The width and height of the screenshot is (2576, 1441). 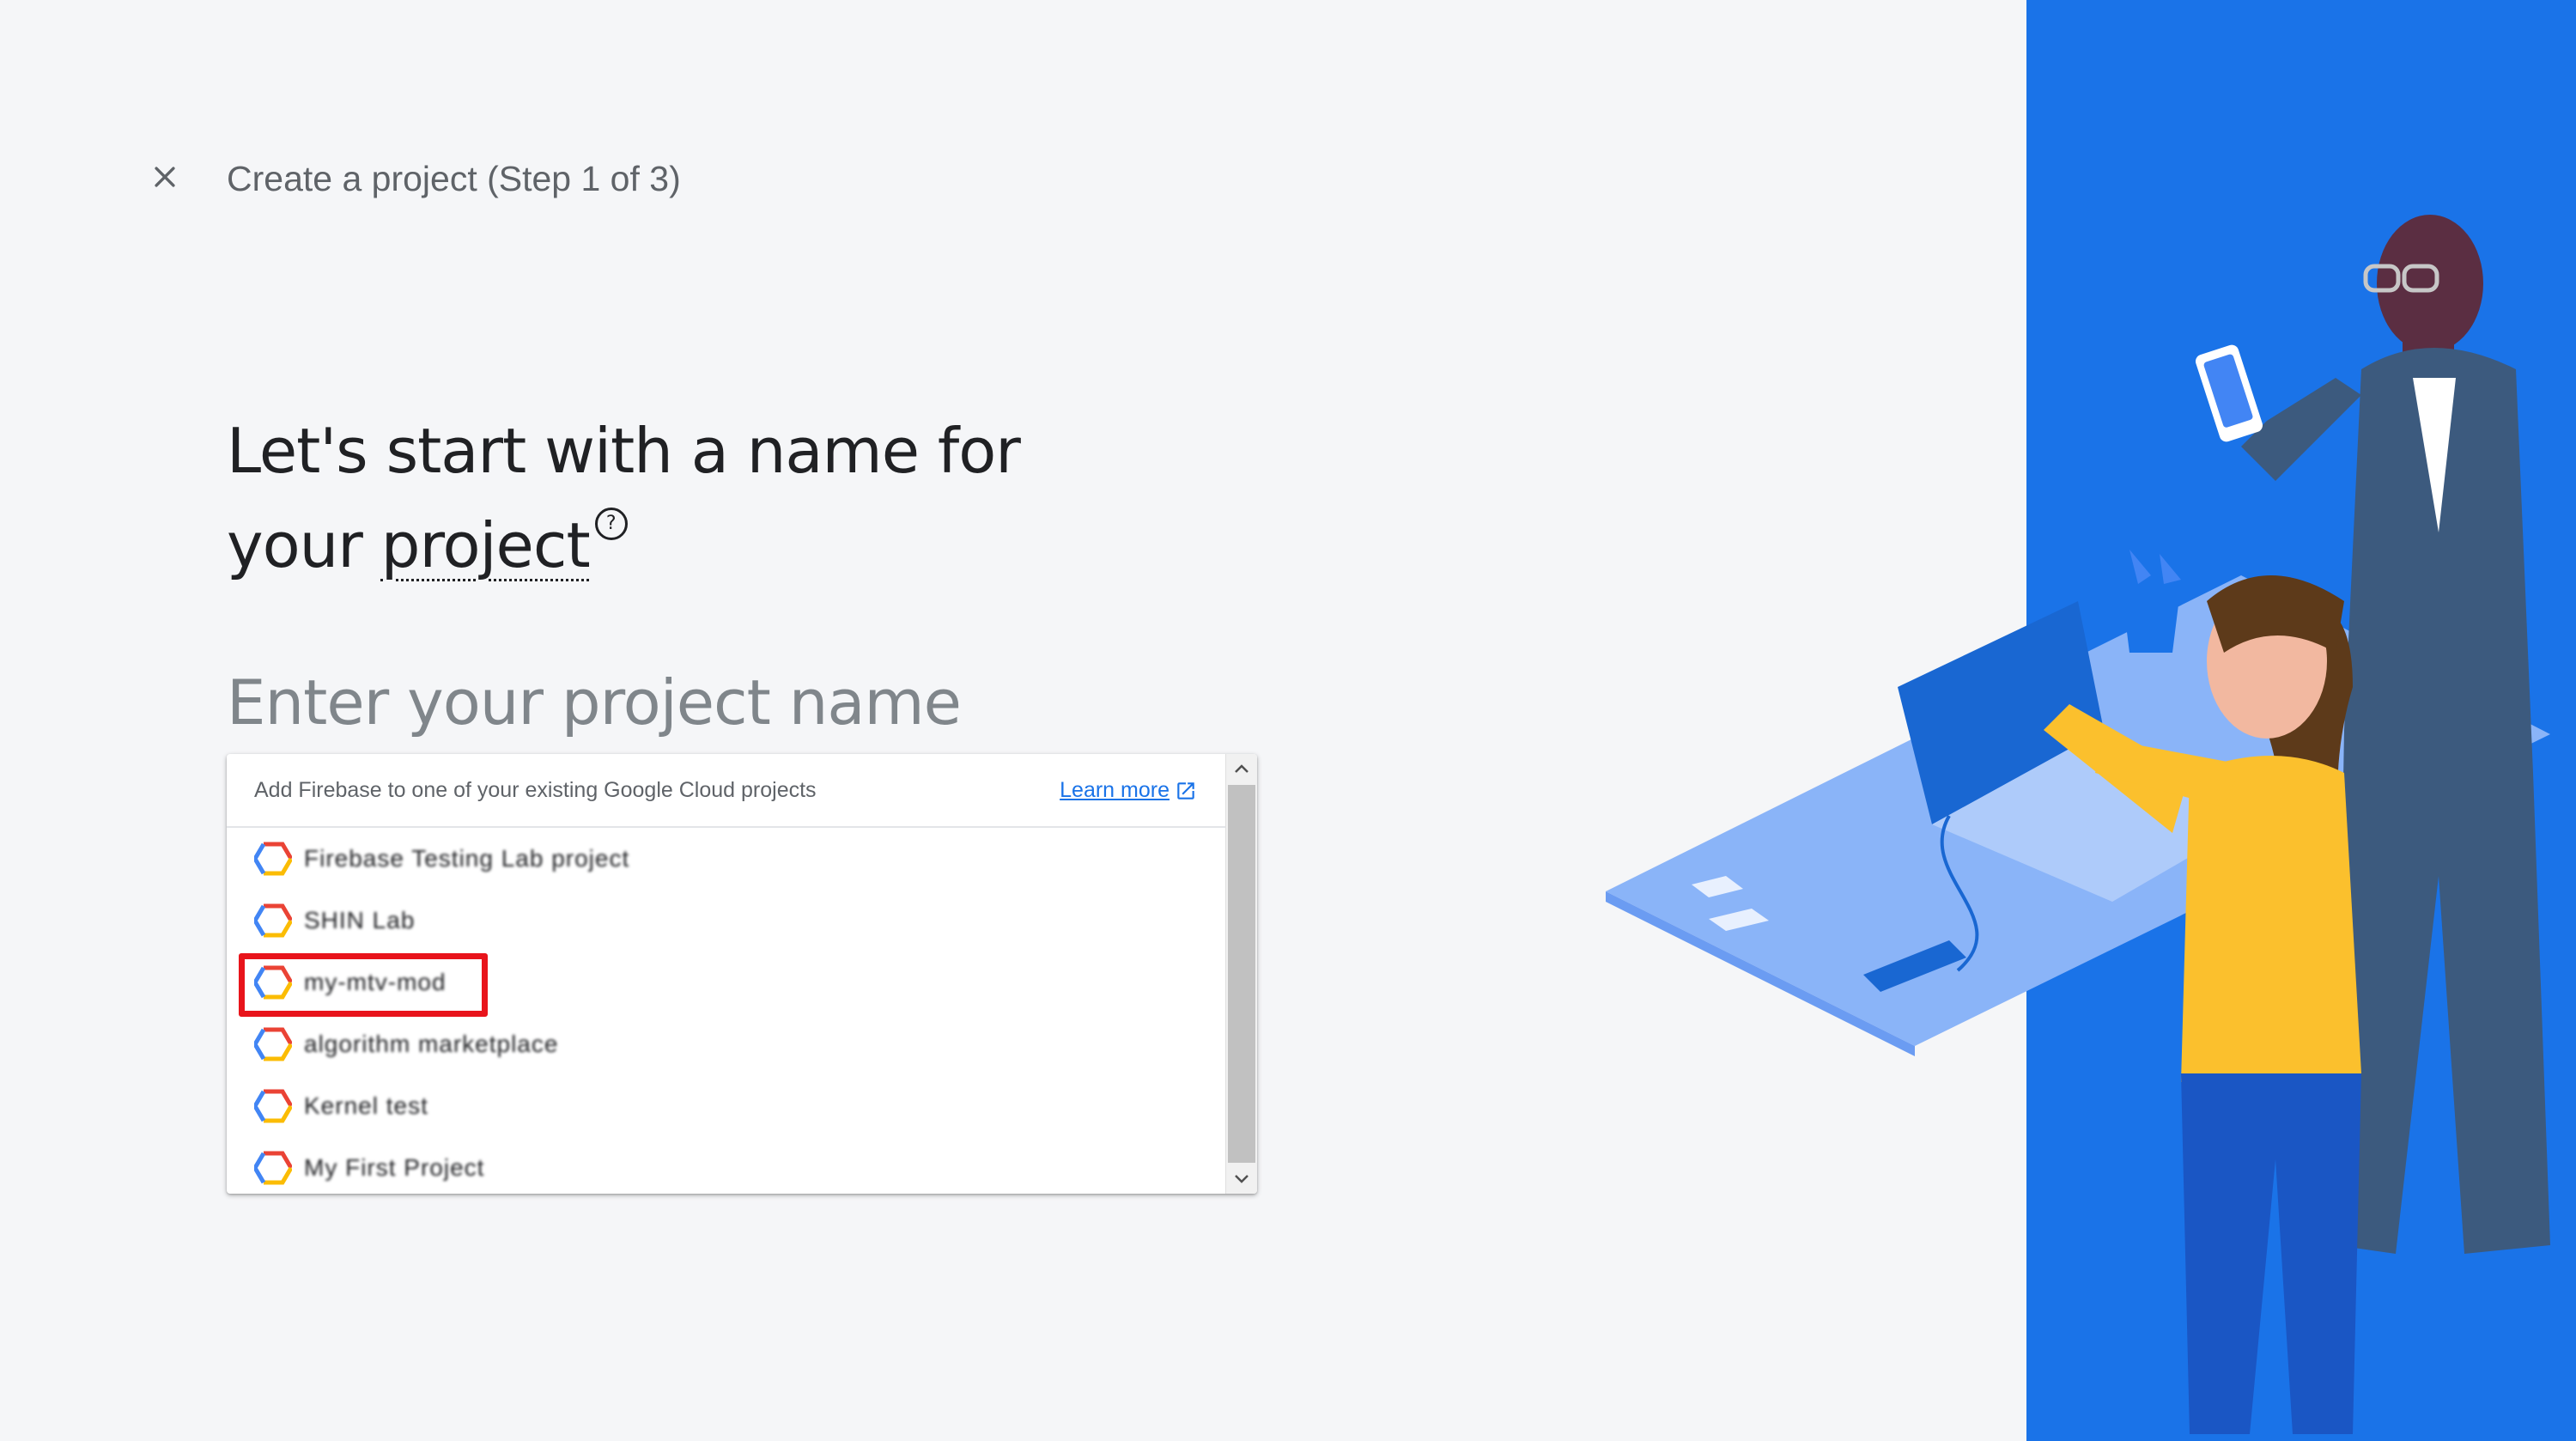 I want to click on scroll-down-icon, so click(x=1241, y=1179).